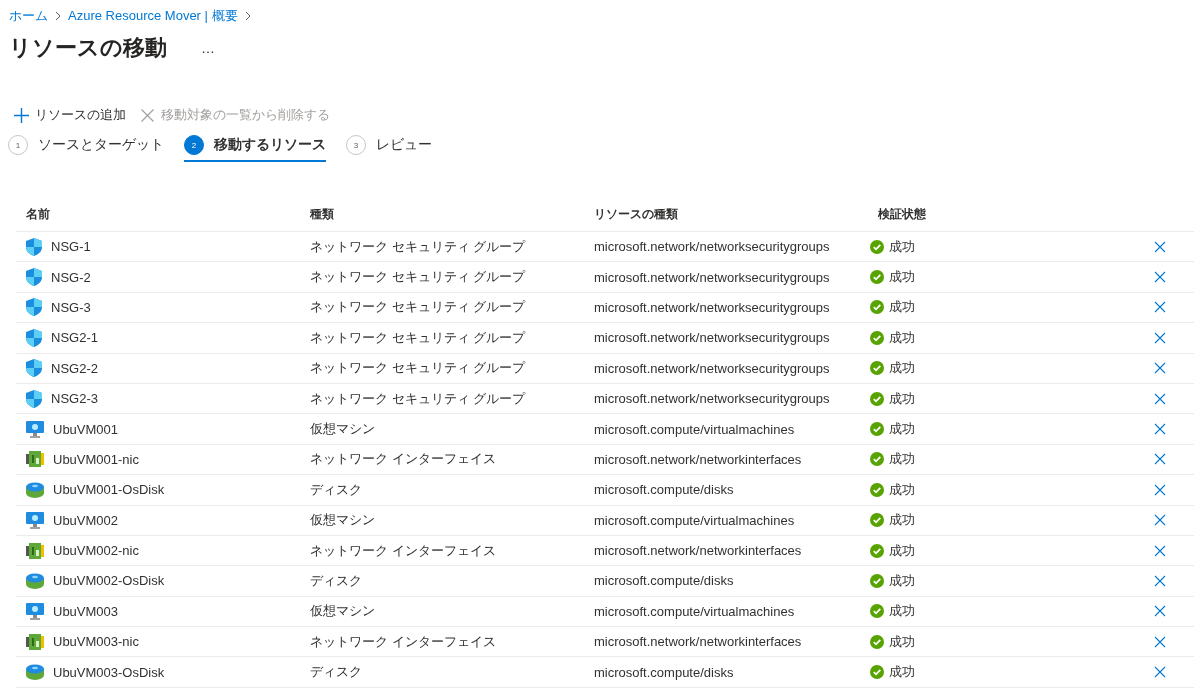  Describe the element at coordinates (74, 338) in the screenshot. I see `resource-name: NSG2-1` at that location.